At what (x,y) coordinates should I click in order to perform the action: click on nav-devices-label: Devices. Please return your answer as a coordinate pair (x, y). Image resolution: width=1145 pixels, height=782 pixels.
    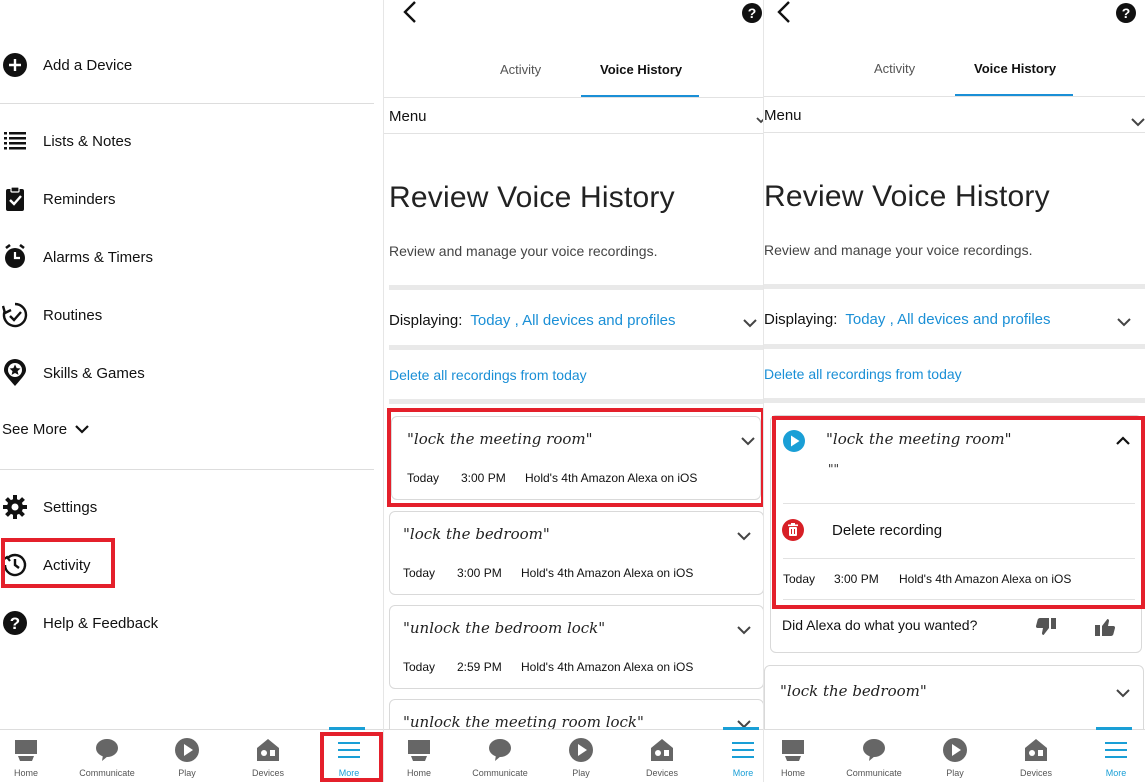
    Looking at the image, I should click on (1035, 773).